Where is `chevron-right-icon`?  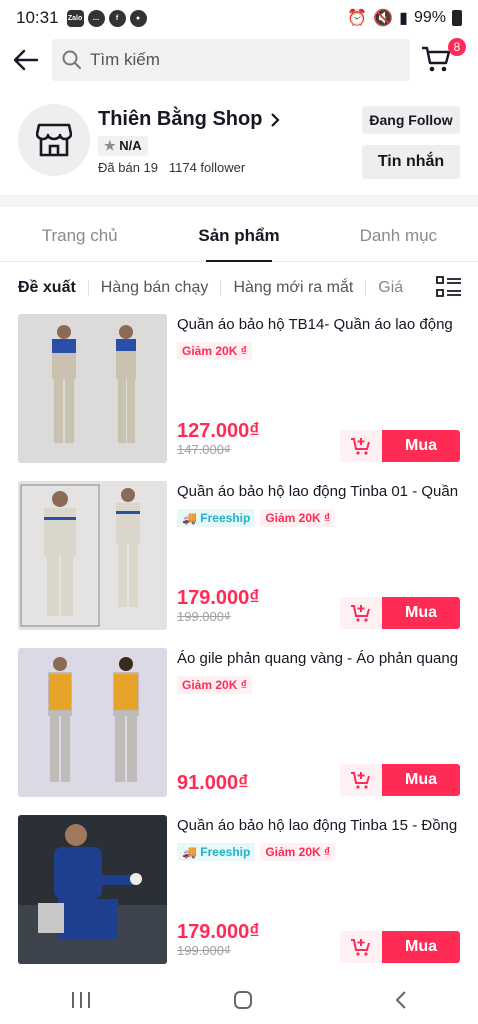
chevron-right-icon is located at coordinates (275, 119).